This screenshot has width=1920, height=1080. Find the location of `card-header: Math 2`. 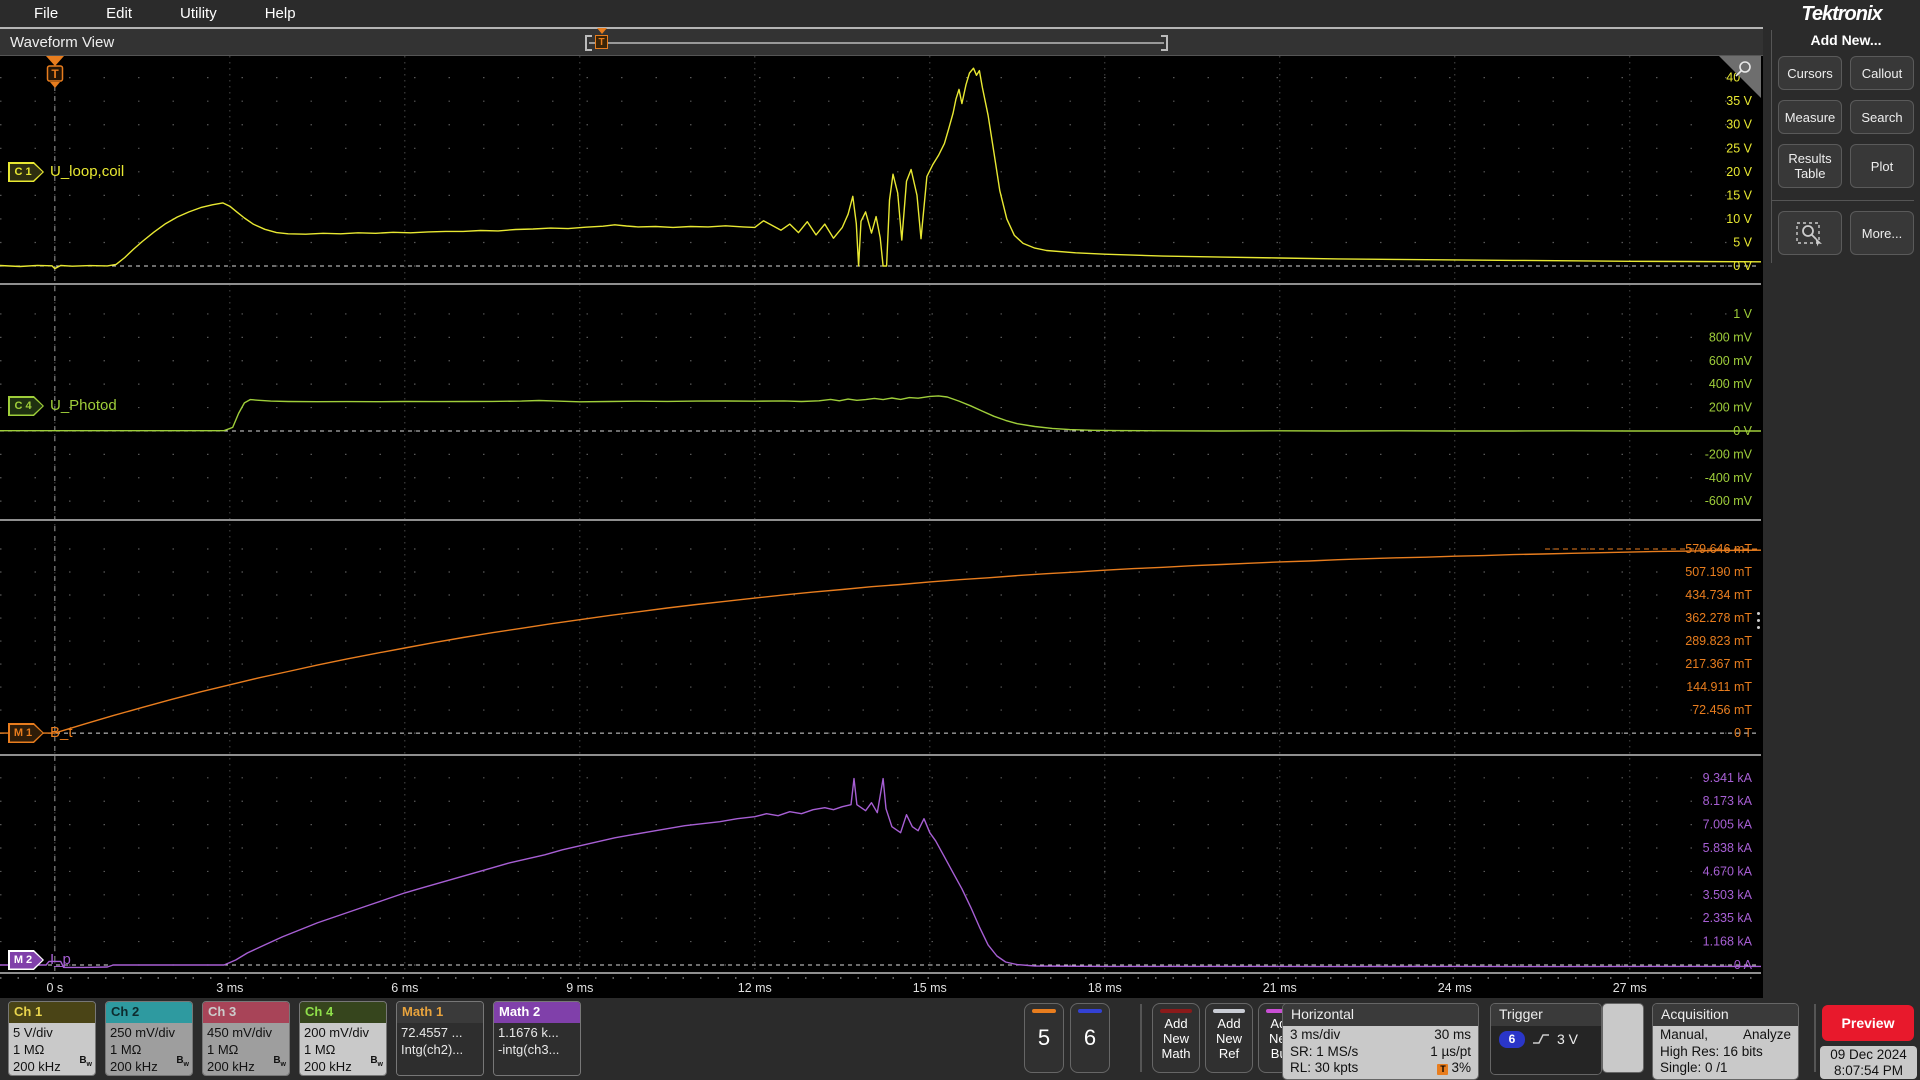

card-header: Math 2 is located at coordinates (537, 1012).